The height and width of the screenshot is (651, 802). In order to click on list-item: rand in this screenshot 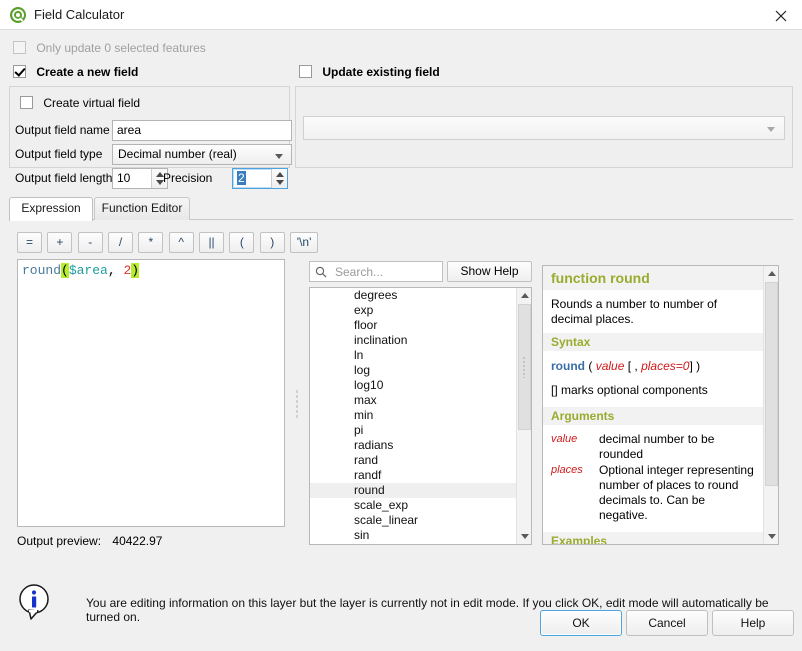, I will do `click(420, 460)`.